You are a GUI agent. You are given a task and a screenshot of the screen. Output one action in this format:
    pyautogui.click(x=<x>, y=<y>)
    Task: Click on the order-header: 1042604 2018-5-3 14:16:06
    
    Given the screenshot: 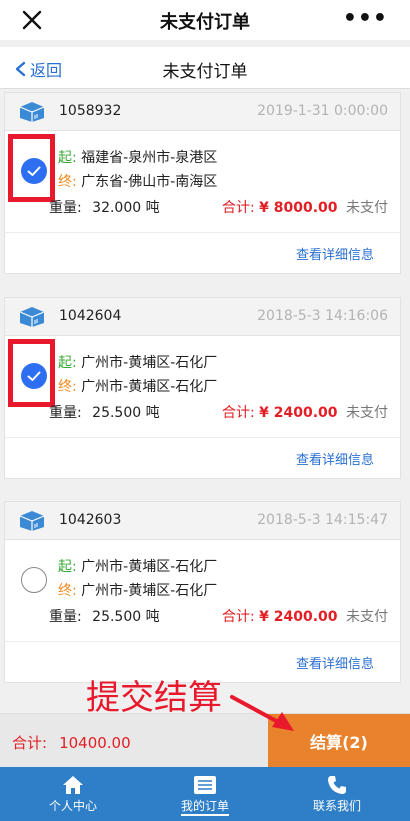 What is the action you would take?
    pyautogui.click(x=202, y=317)
    